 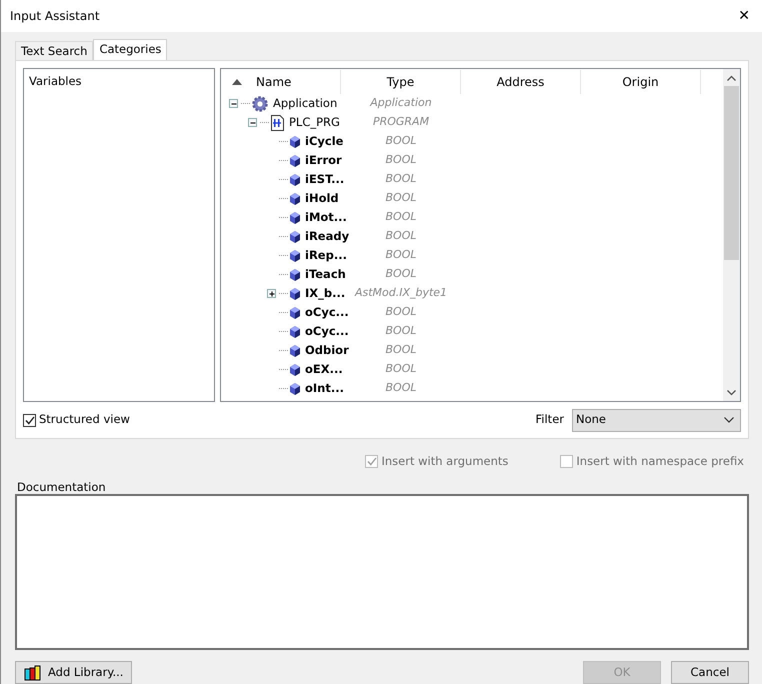 I want to click on item-name: Odbior, so click(x=327, y=351).